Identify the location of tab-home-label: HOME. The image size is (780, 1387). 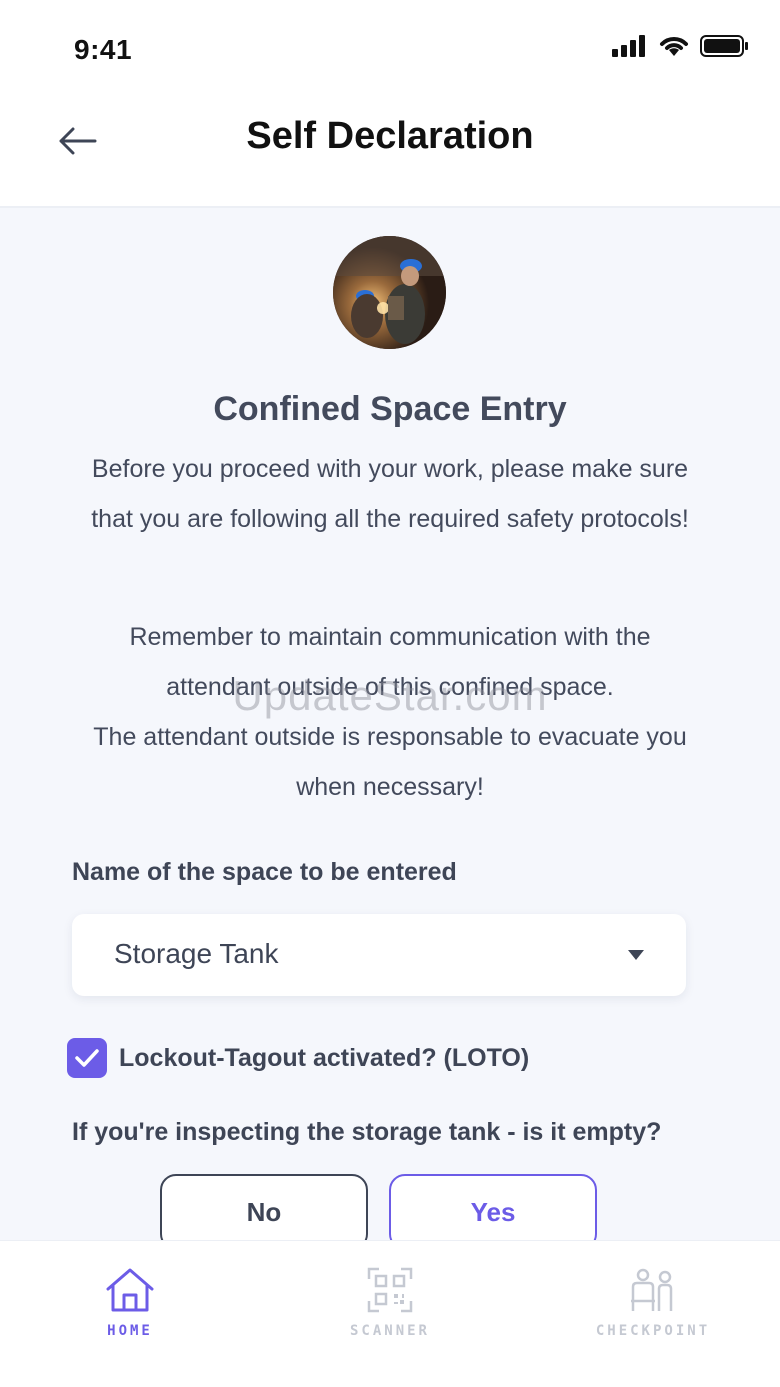
(130, 1331).